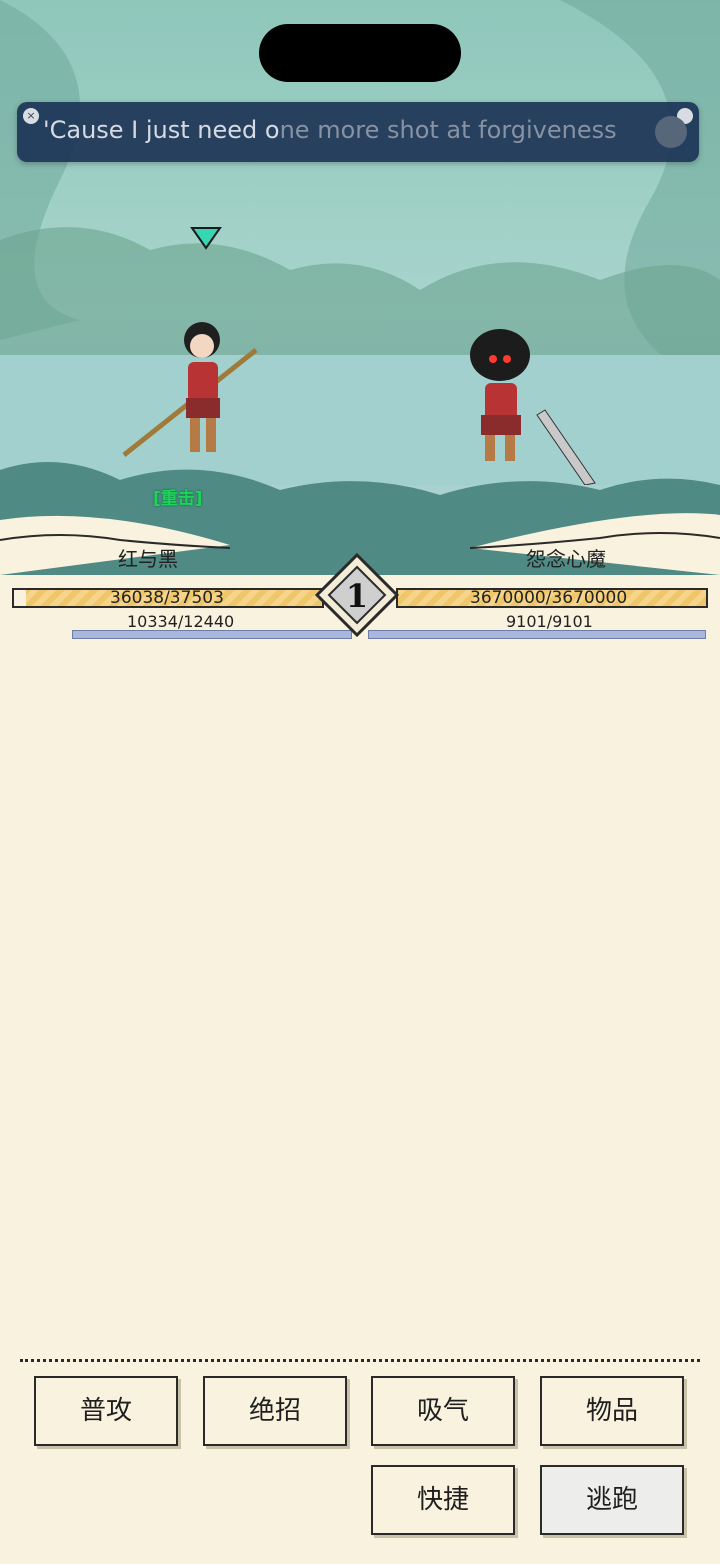 The width and height of the screenshot is (720, 1564). I want to click on close-icon: ×, so click(31, 116).